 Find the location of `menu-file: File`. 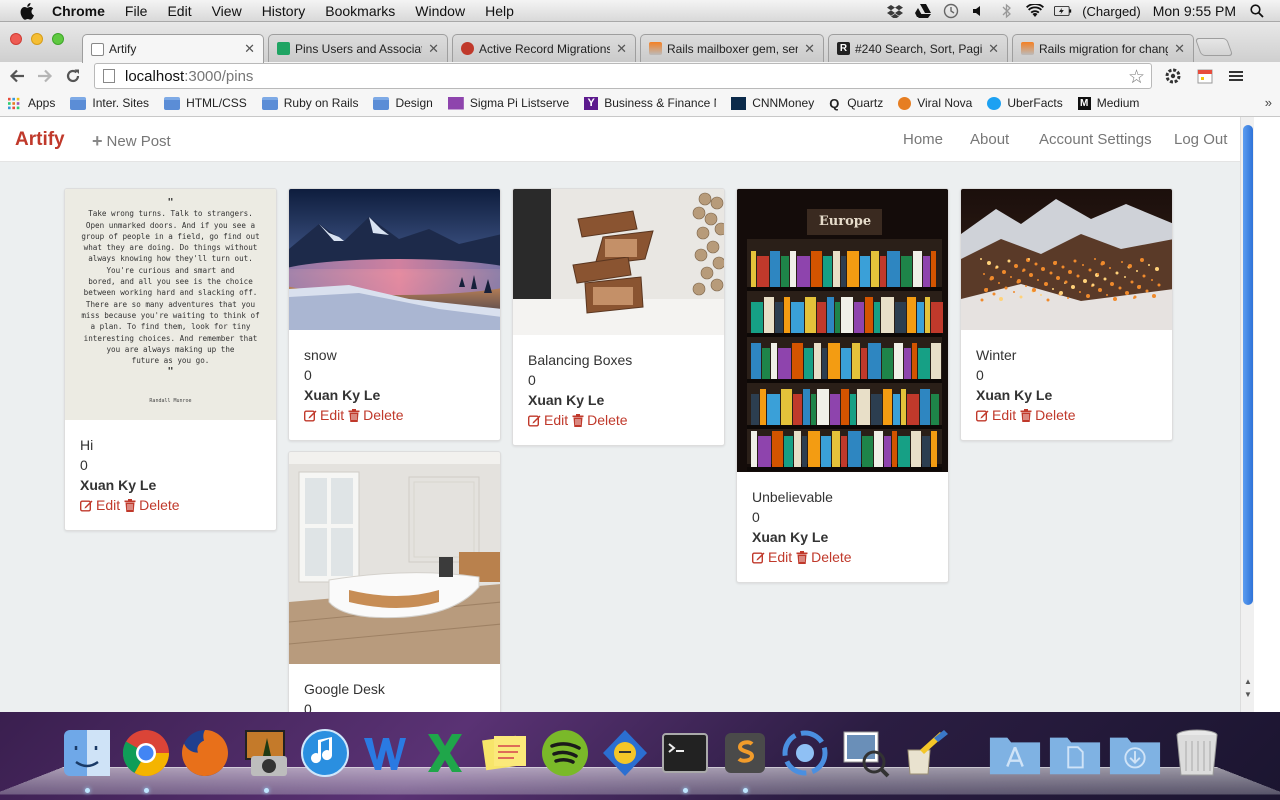

menu-file: File is located at coordinates (136, 11).